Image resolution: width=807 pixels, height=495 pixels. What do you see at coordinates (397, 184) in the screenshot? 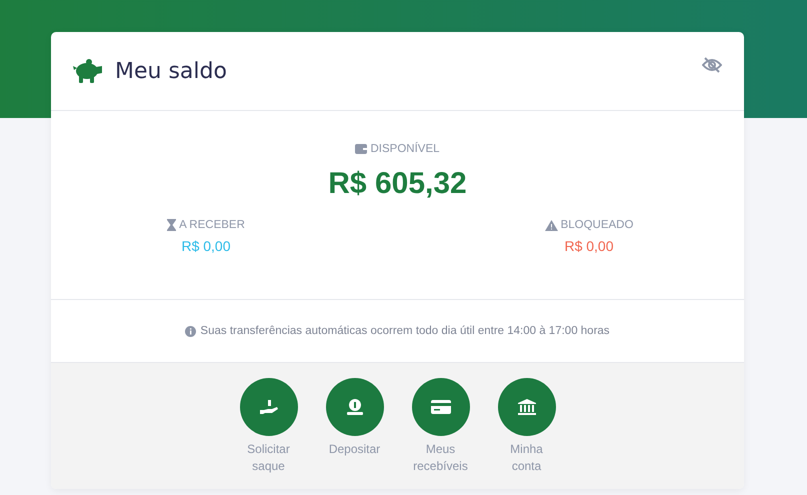
I see `available-amount: R$ 605,32` at bounding box center [397, 184].